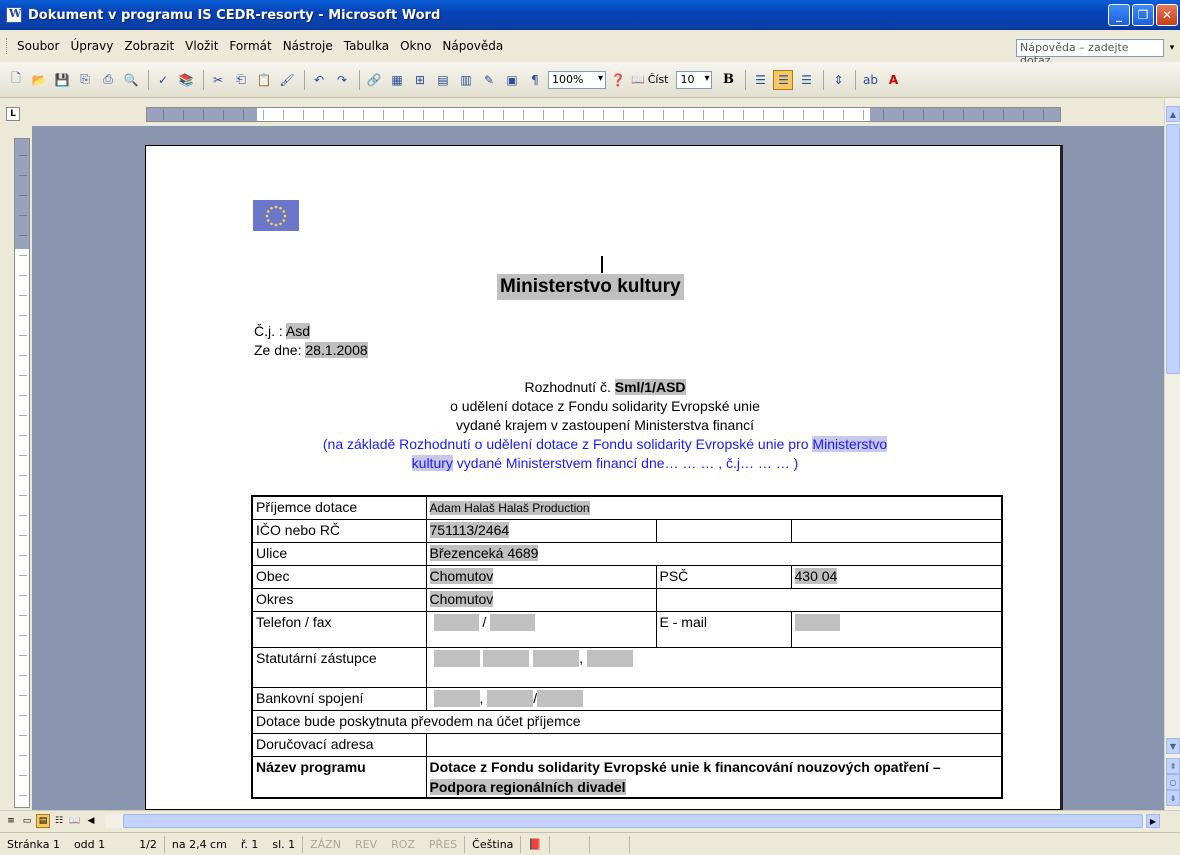 The image size is (1180, 855). What do you see at coordinates (469, 529) in the screenshot?
I see `ico-value: 751113/2464` at bounding box center [469, 529].